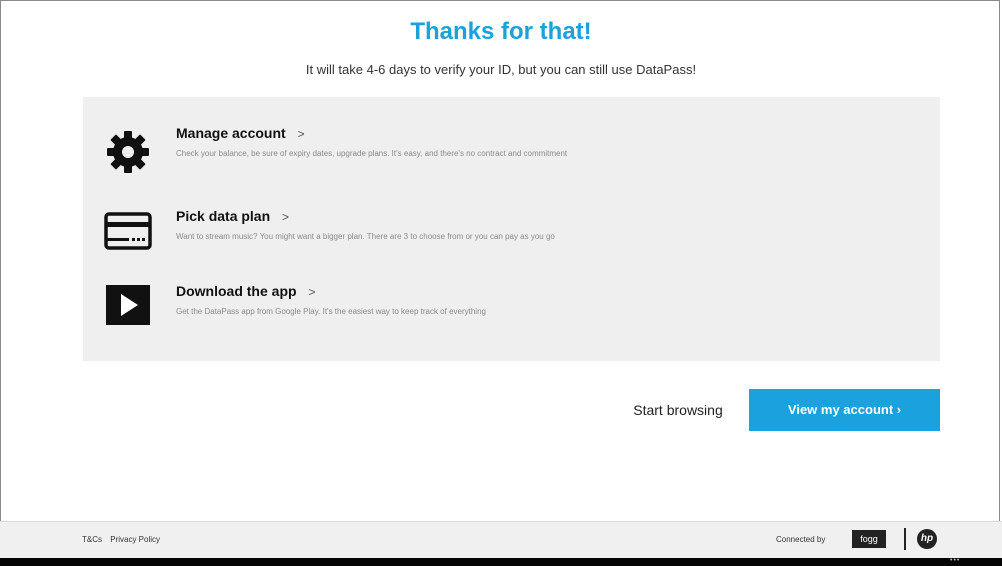 Image resolution: width=1002 pixels, height=566 pixels. I want to click on option-heading: Download the app >, so click(245, 291).